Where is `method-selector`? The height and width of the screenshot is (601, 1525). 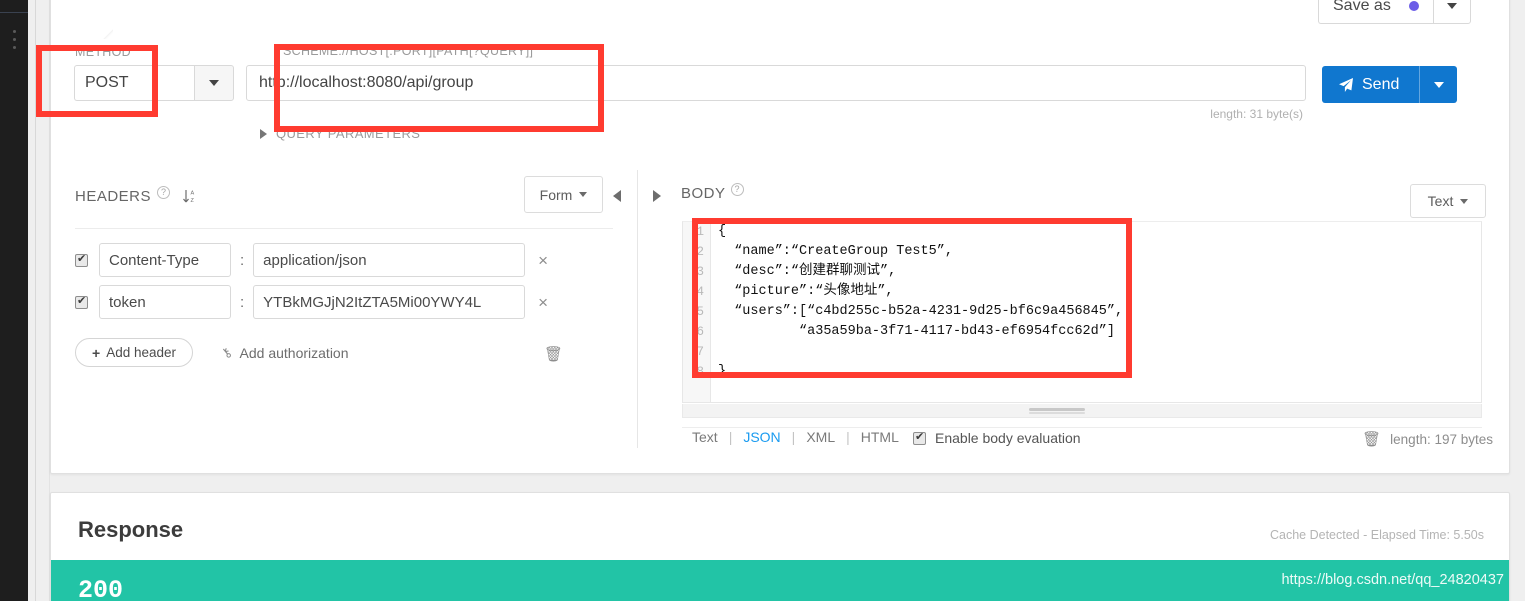 method-selector is located at coordinates (154, 83).